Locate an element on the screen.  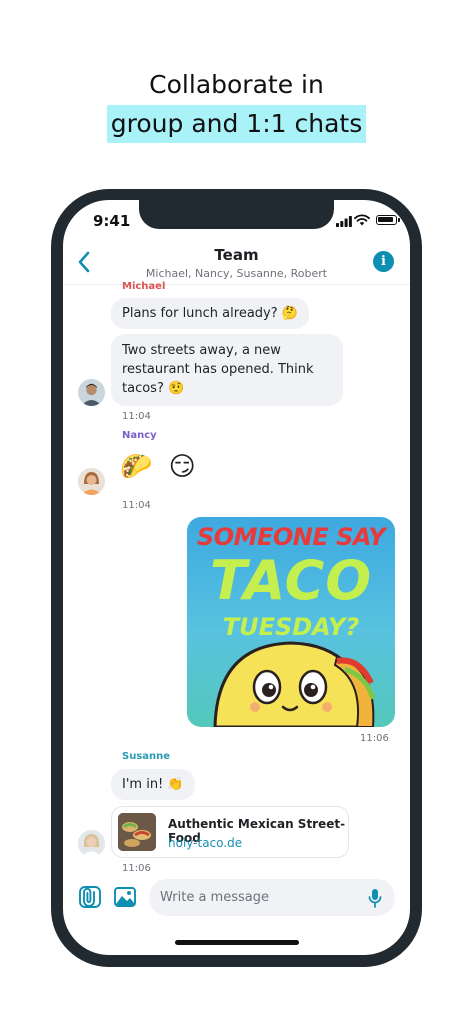
message-bubble: I'm in! 👏 is located at coordinates (153, 784).